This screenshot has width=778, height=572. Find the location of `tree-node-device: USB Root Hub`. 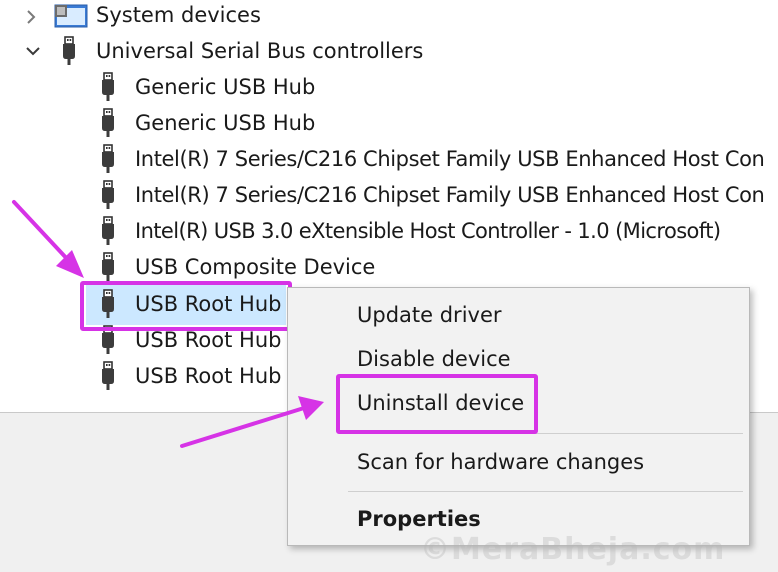

tree-node-device: USB Root Hub is located at coordinates (145, 376).